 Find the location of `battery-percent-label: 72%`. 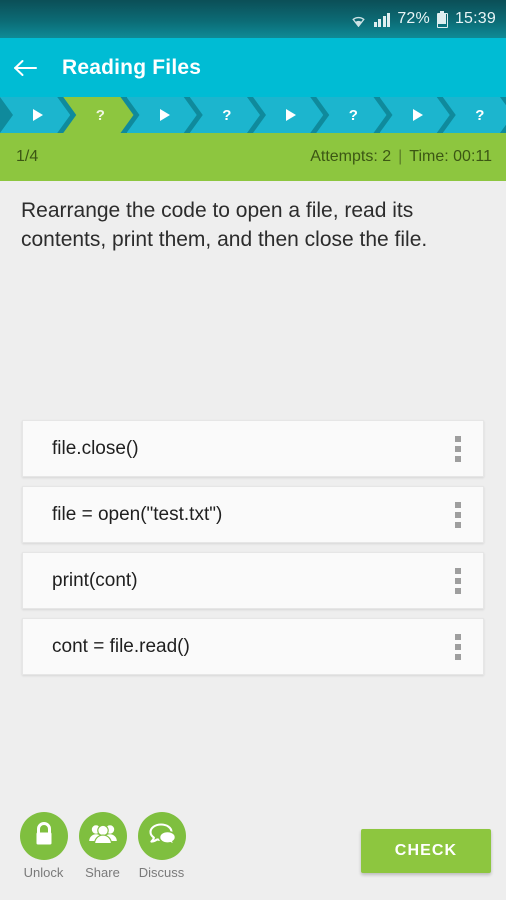

battery-percent-label: 72% is located at coordinates (413, 18).